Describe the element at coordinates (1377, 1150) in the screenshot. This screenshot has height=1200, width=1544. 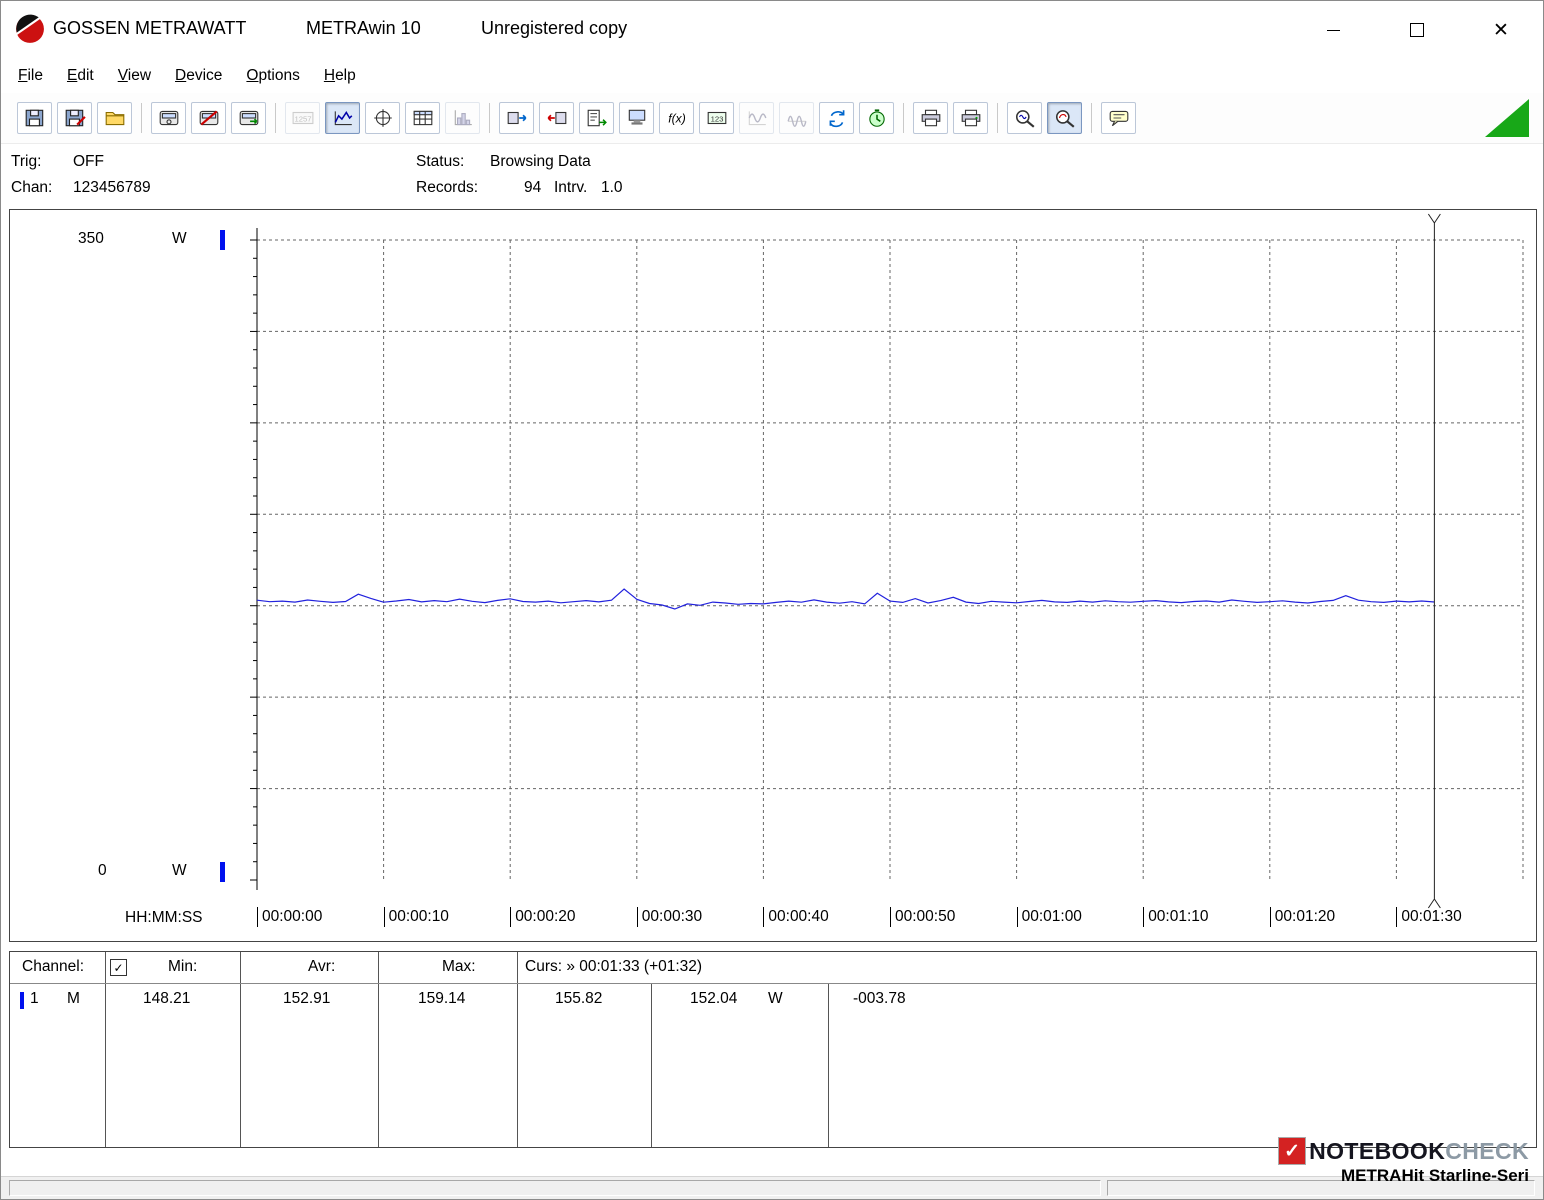
I see `brand-notebook: NOTEBOOK` at that location.